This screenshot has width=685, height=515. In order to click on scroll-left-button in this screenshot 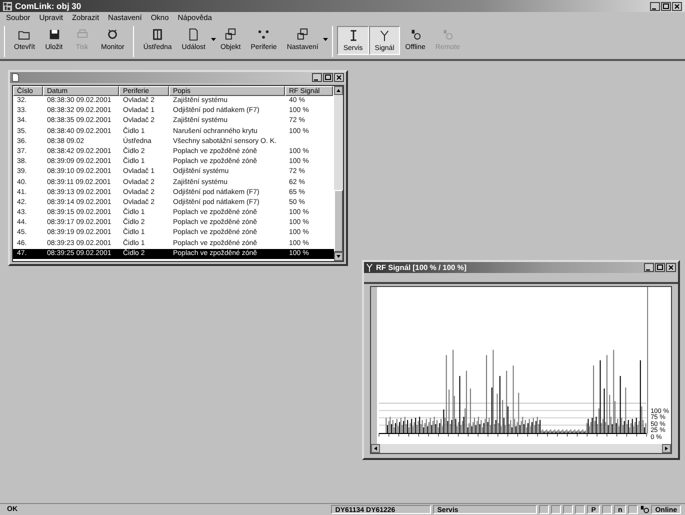, I will do `click(375, 448)`.